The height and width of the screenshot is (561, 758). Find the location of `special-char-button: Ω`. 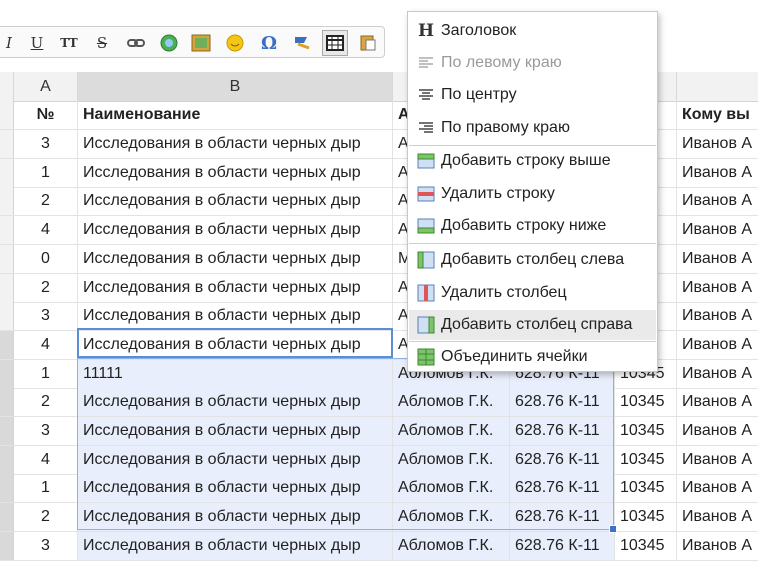

special-char-button: Ω is located at coordinates (269, 43).